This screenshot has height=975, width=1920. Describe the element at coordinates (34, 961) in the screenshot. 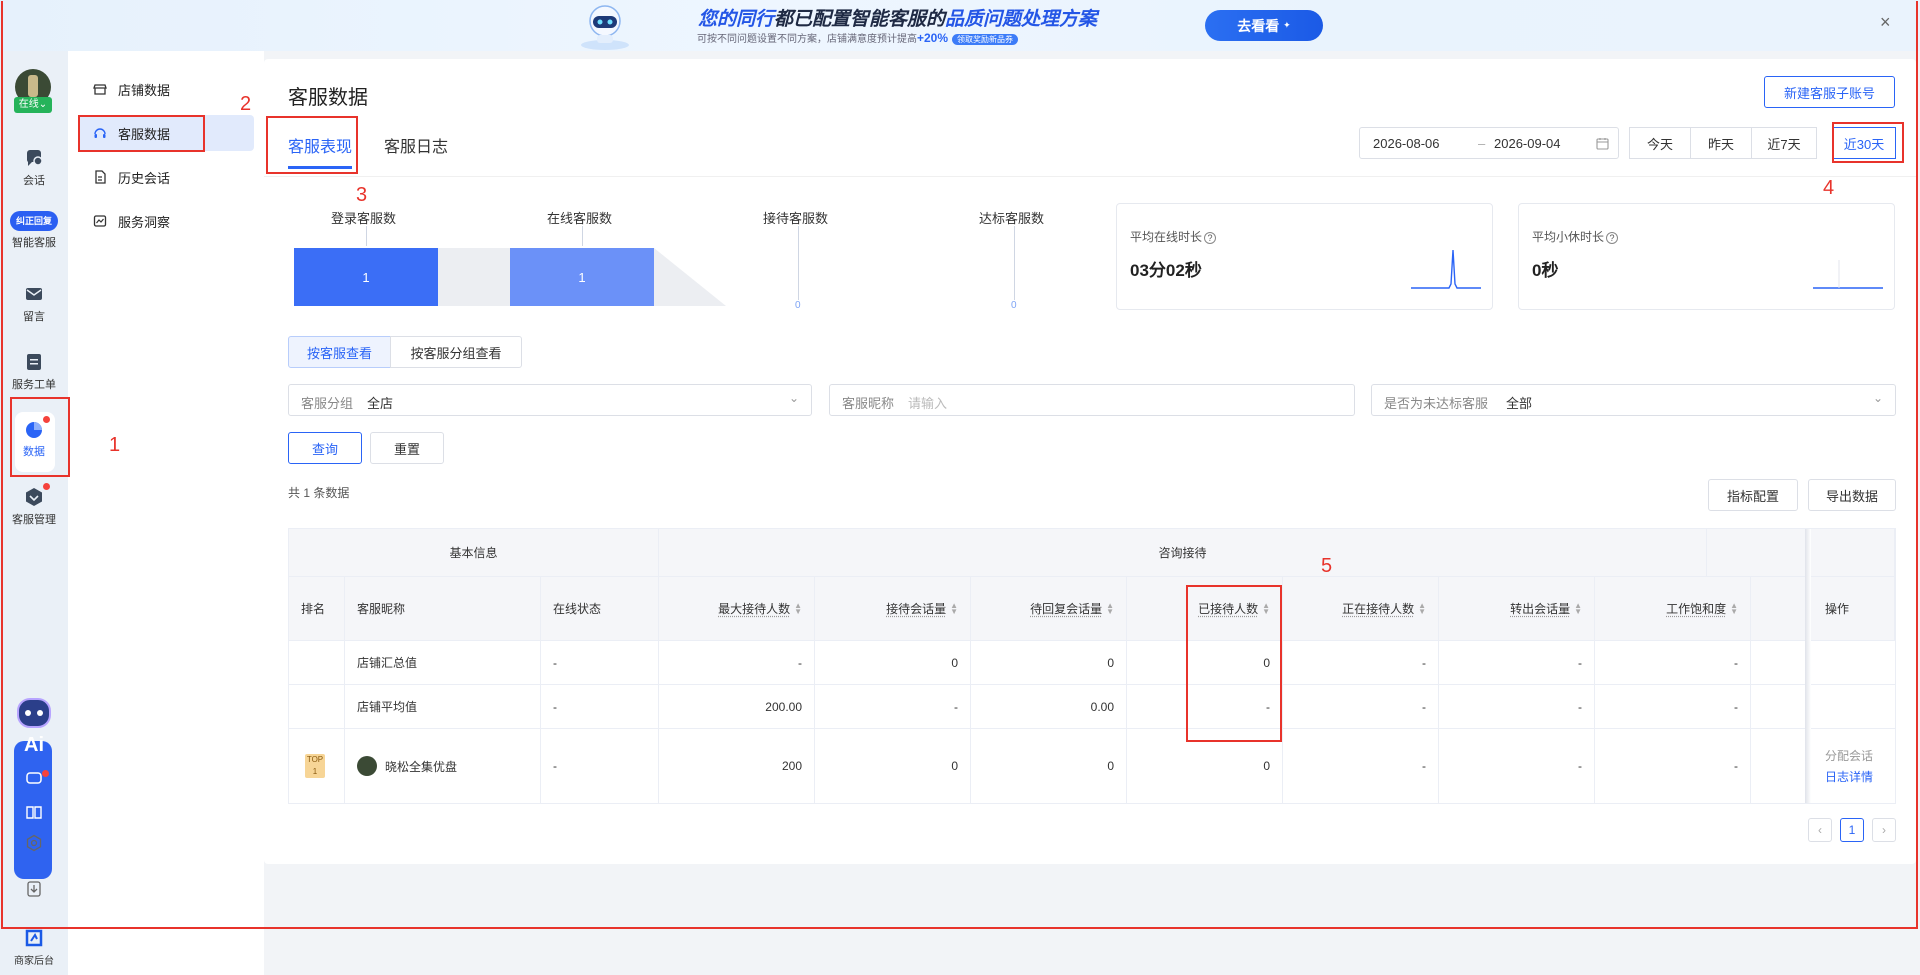

I see `rail-label: 商家后台` at that location.